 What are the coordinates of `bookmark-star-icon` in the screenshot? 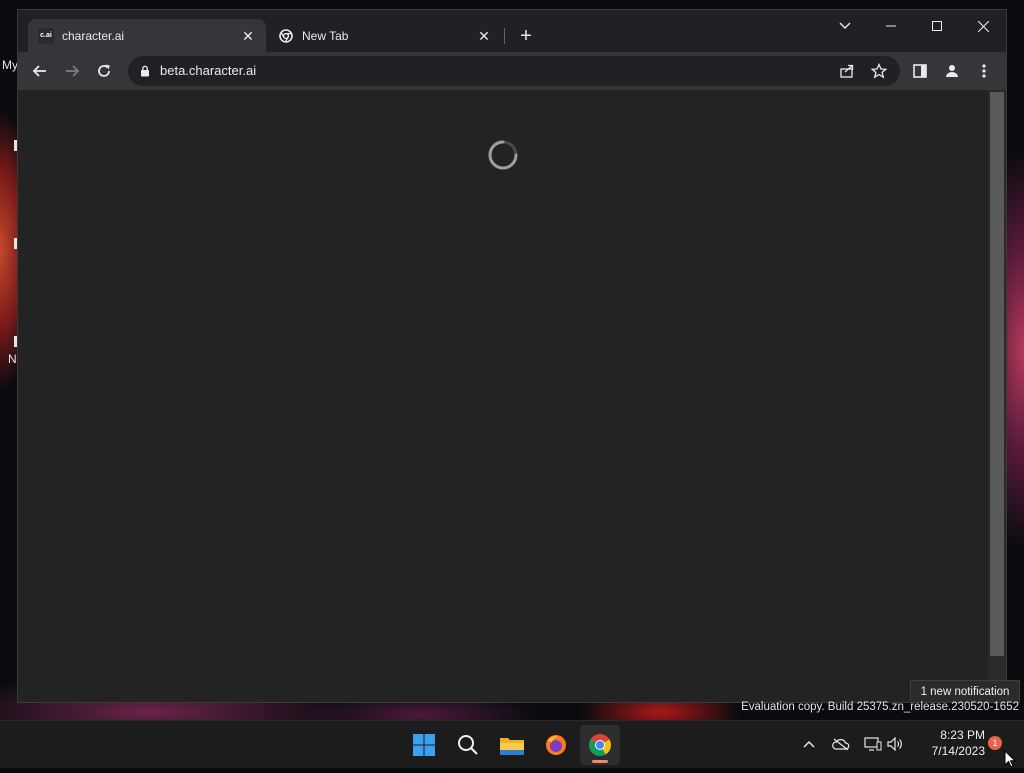 It's located at (879, 71).